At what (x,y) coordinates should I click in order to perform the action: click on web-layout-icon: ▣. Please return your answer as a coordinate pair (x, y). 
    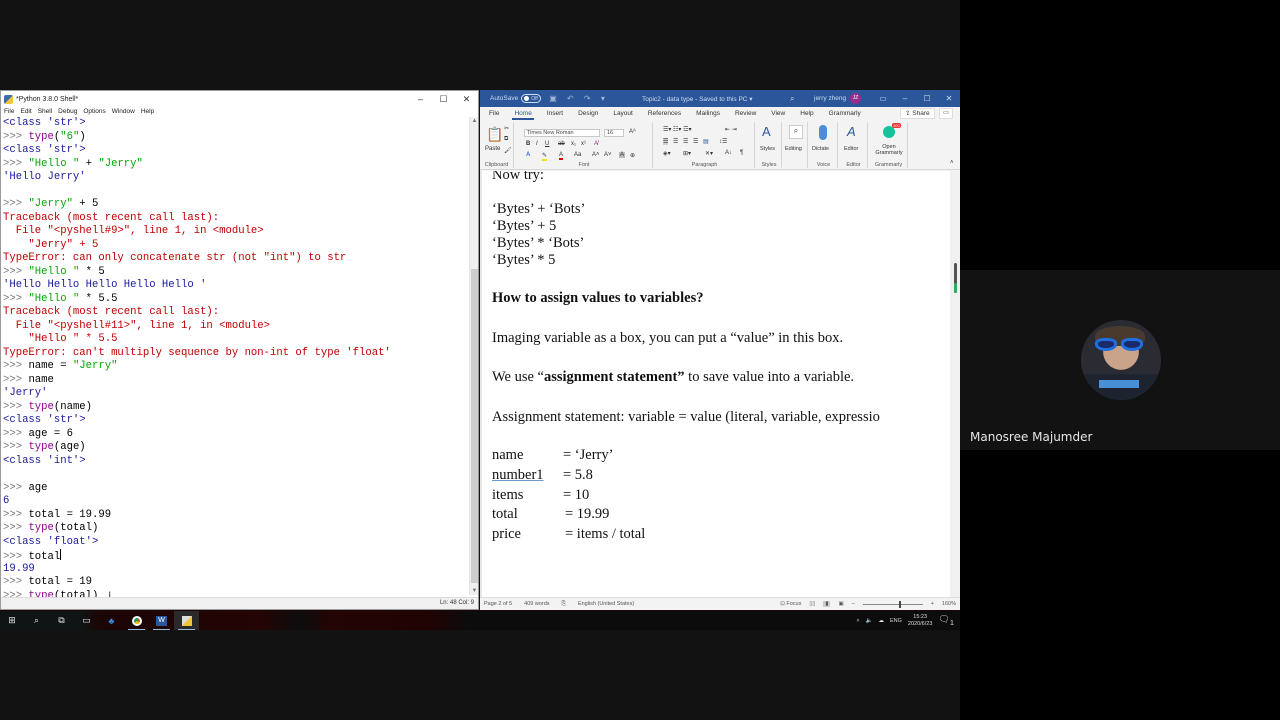
    Looking at the image, I should click on (840, 604).